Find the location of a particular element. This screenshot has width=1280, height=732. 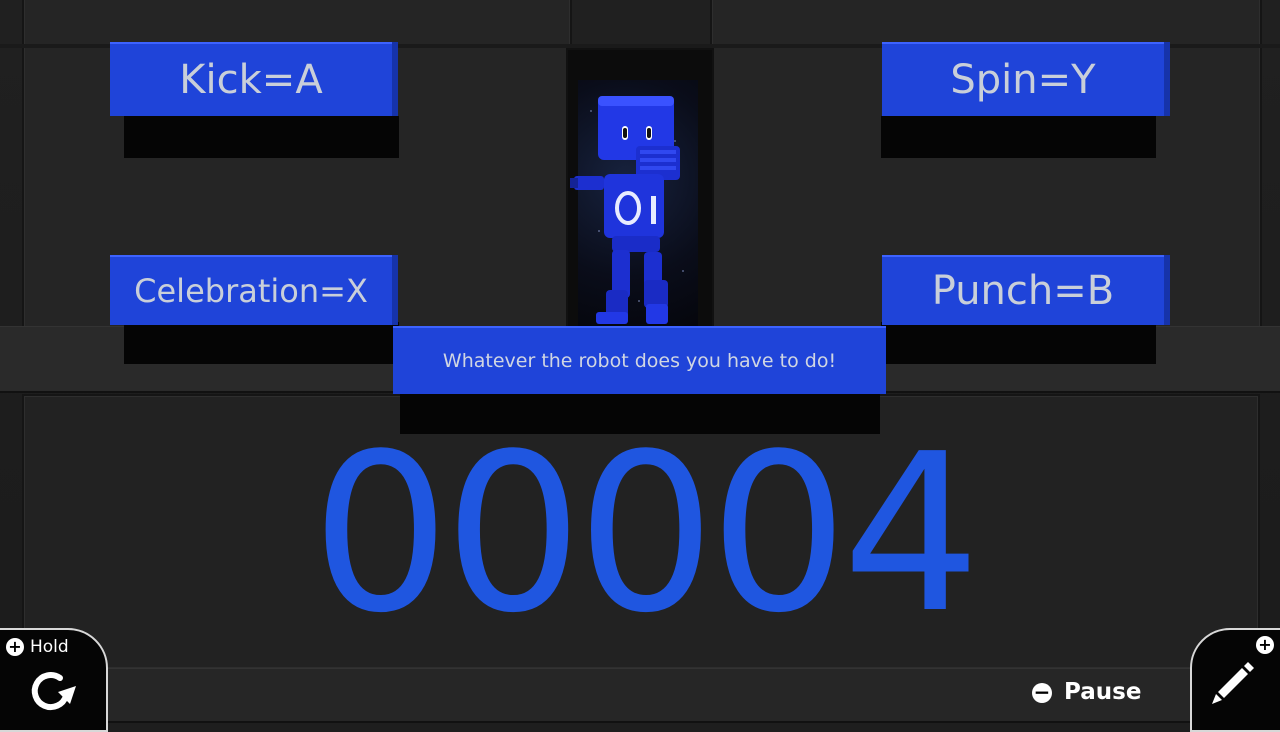

kick-control-label: Kick=A is located at coordinates (251, 79).